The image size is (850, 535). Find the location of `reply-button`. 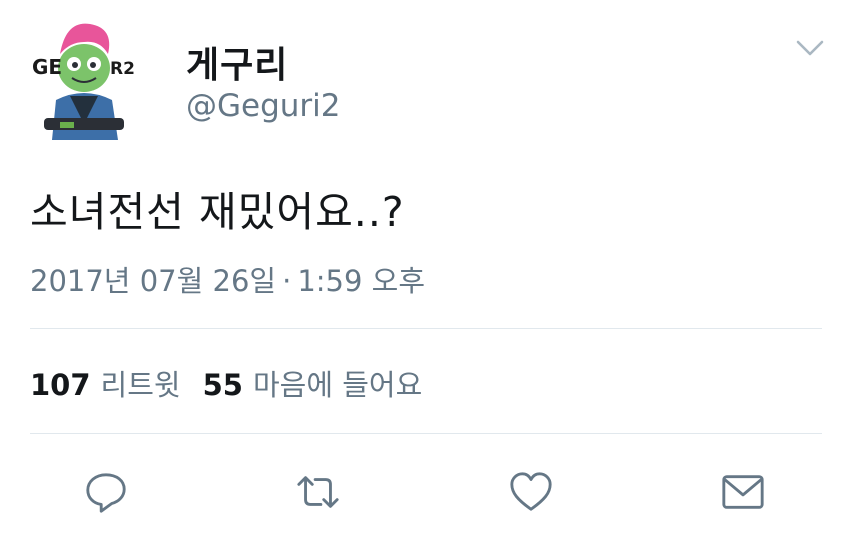

reply-button is located at coordinates (106, 492).